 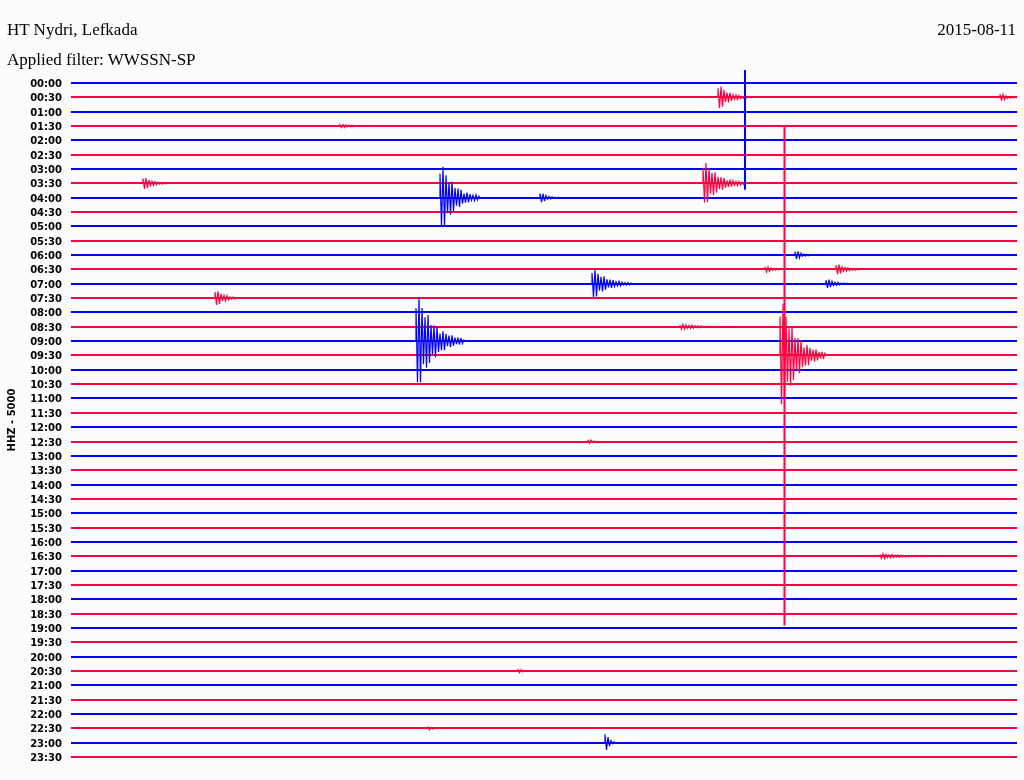 I want to click on time-label: 22:00, so click(x=46, y=714).